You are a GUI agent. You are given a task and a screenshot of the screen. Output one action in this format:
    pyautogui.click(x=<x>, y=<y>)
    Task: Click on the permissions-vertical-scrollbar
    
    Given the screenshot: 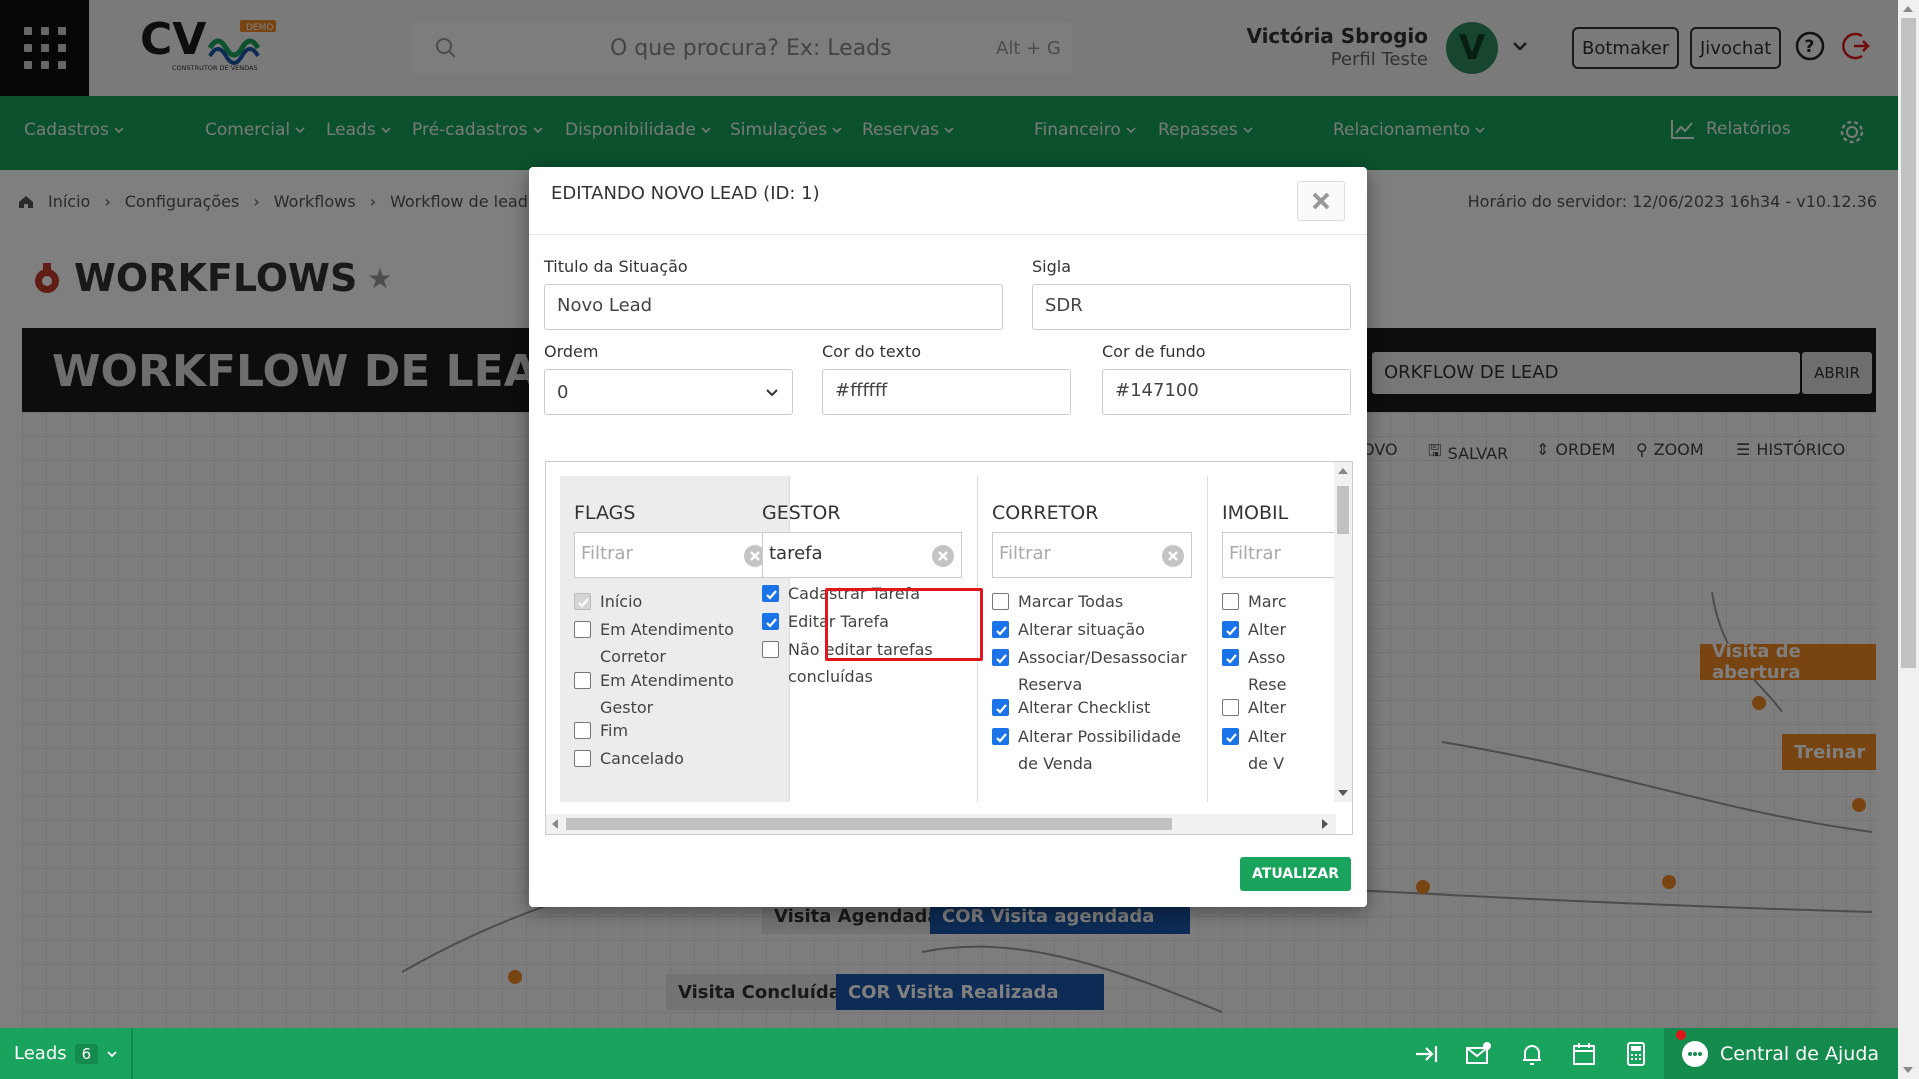 What is the action you would take?
    pyautogui.click(x=1343, y=632)
    